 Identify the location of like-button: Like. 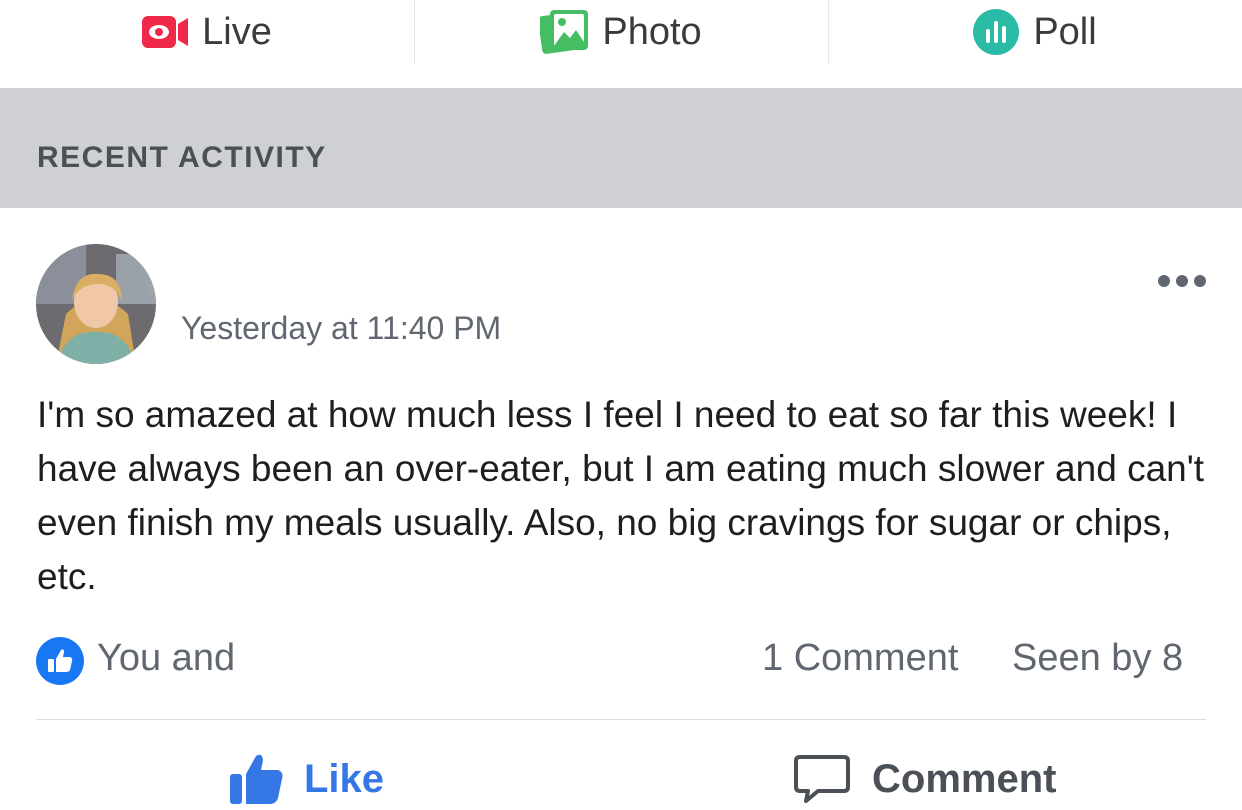
(306, 779).